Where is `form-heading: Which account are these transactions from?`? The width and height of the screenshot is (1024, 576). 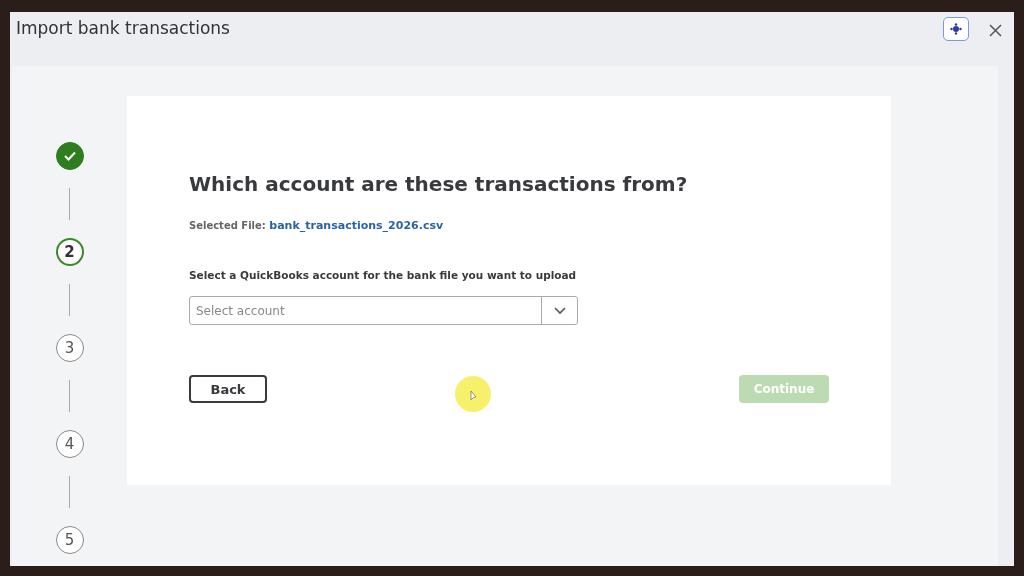 form-heading: Which account are these transactions from? is located at coordinates (439, 184).